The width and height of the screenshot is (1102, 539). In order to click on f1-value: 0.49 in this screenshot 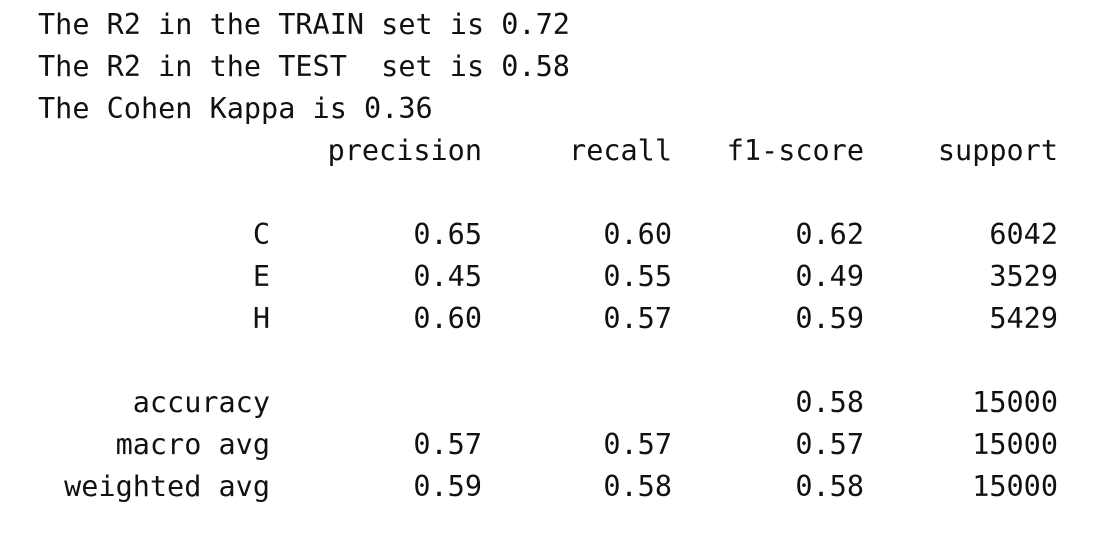, I will do `click(829, 276)`.